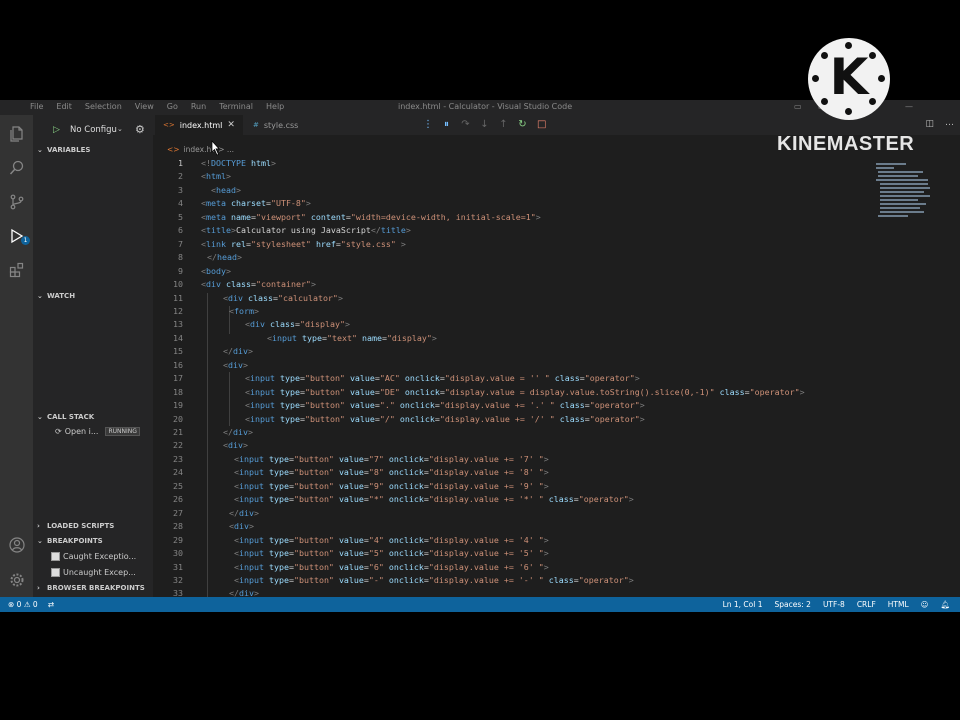  Describe the element at coordinates (168, 311) in the screenshot. I see `line-number: 12` at that location.